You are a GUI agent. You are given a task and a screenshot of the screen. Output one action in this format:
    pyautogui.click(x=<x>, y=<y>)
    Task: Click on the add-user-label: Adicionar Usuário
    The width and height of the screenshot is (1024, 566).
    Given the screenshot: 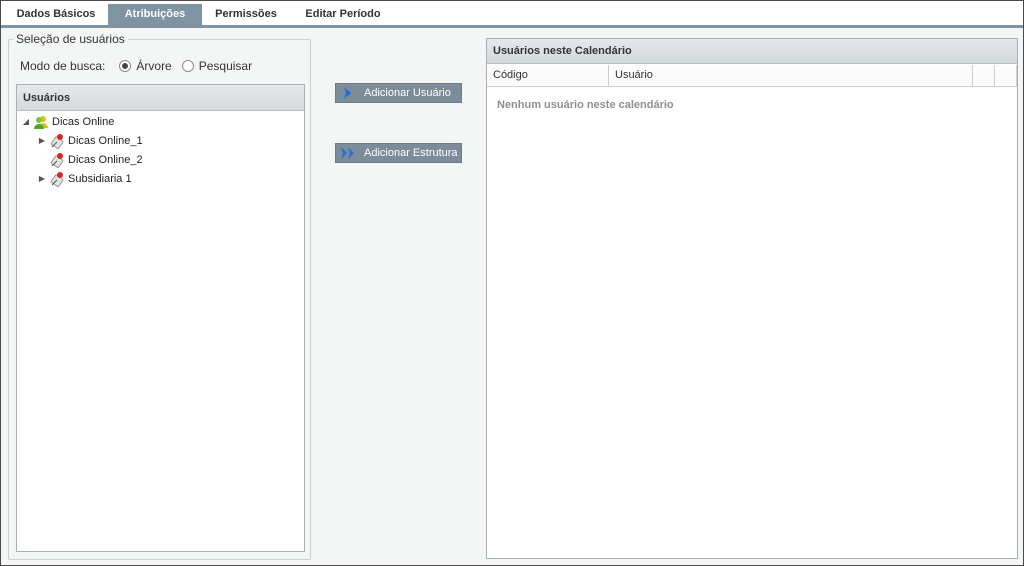 What is the action you would take?
    pyautogui.click(x=407, y=93)
    